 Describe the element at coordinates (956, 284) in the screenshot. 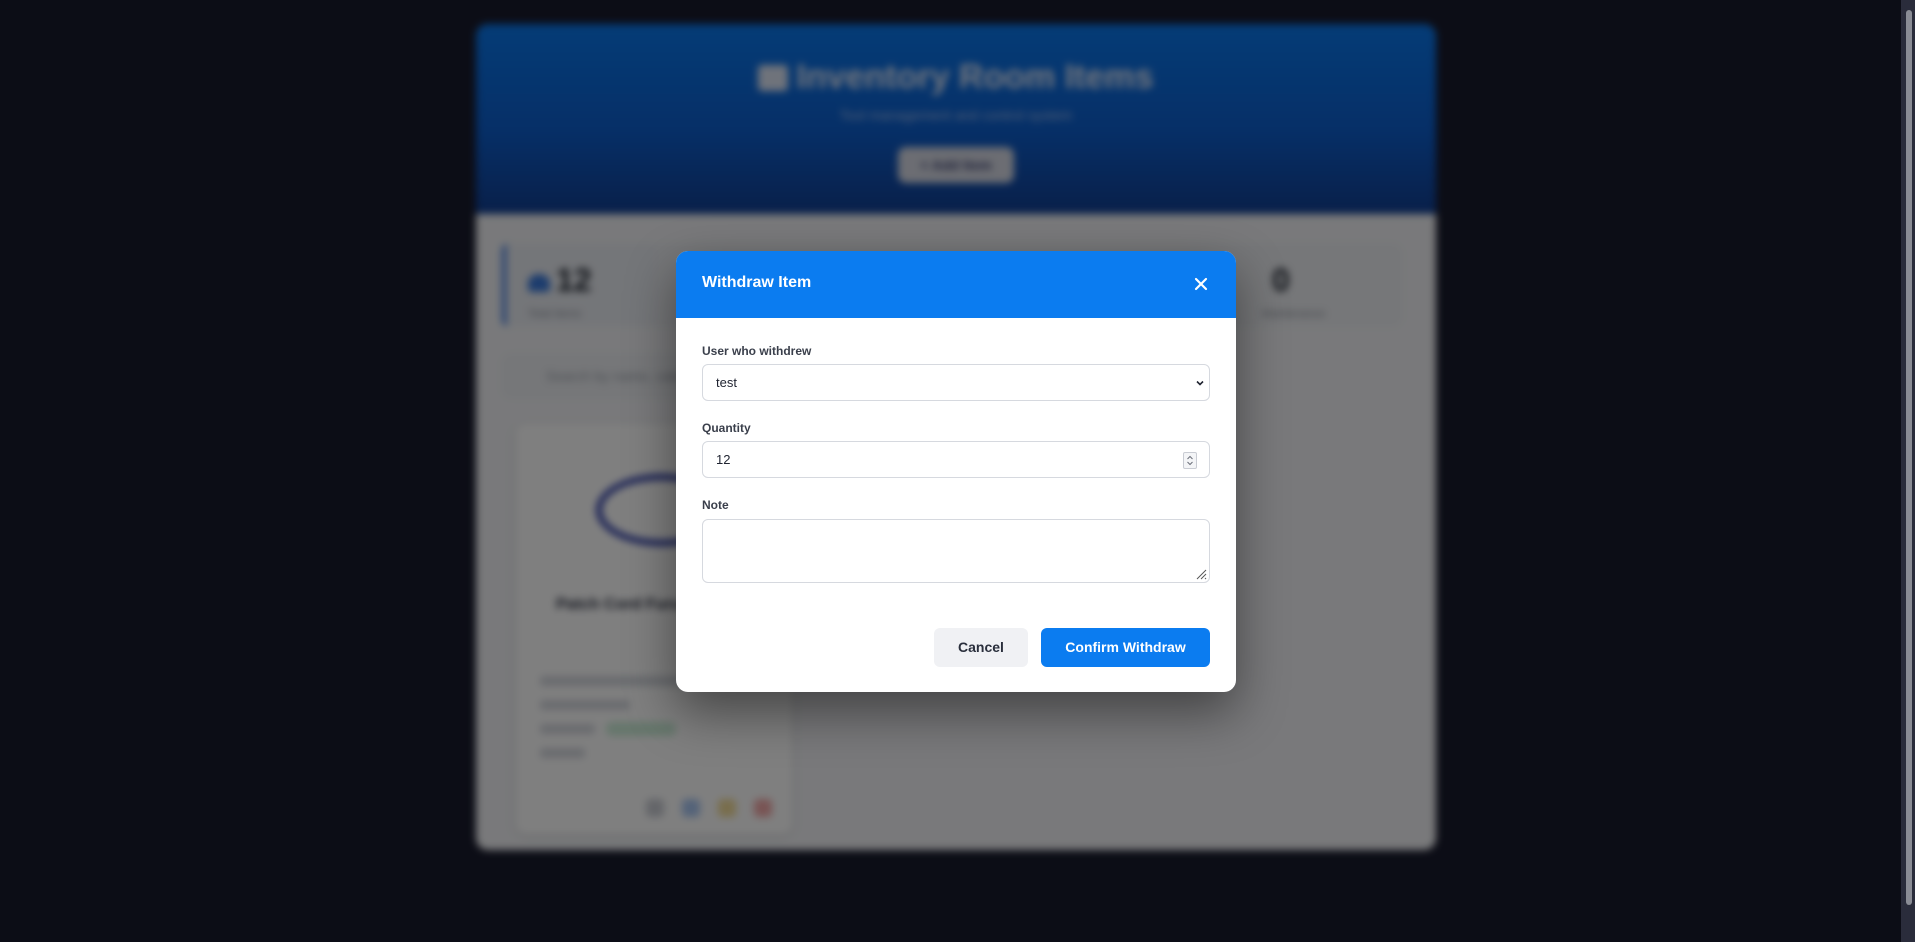

I see `modal-header: Withdraw Item` at that location.